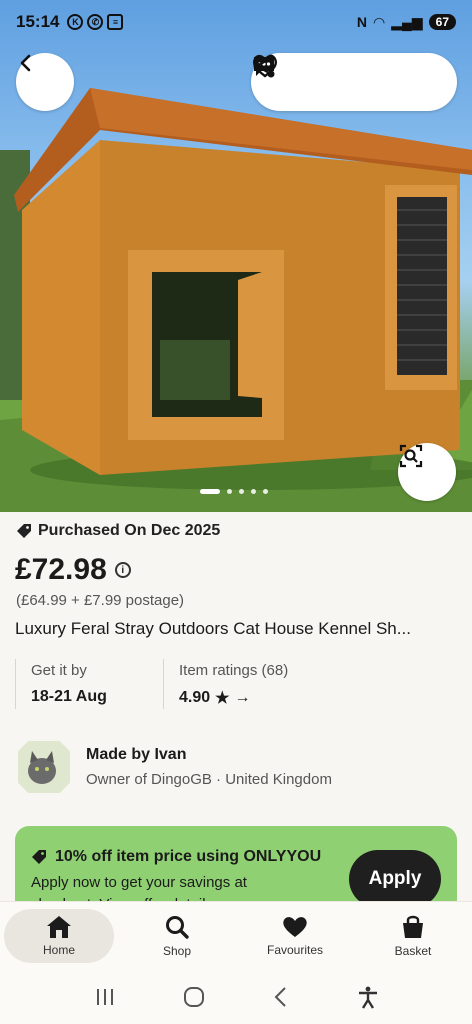  I want to click on nav-favourites: Favourites, so click(295, 936).